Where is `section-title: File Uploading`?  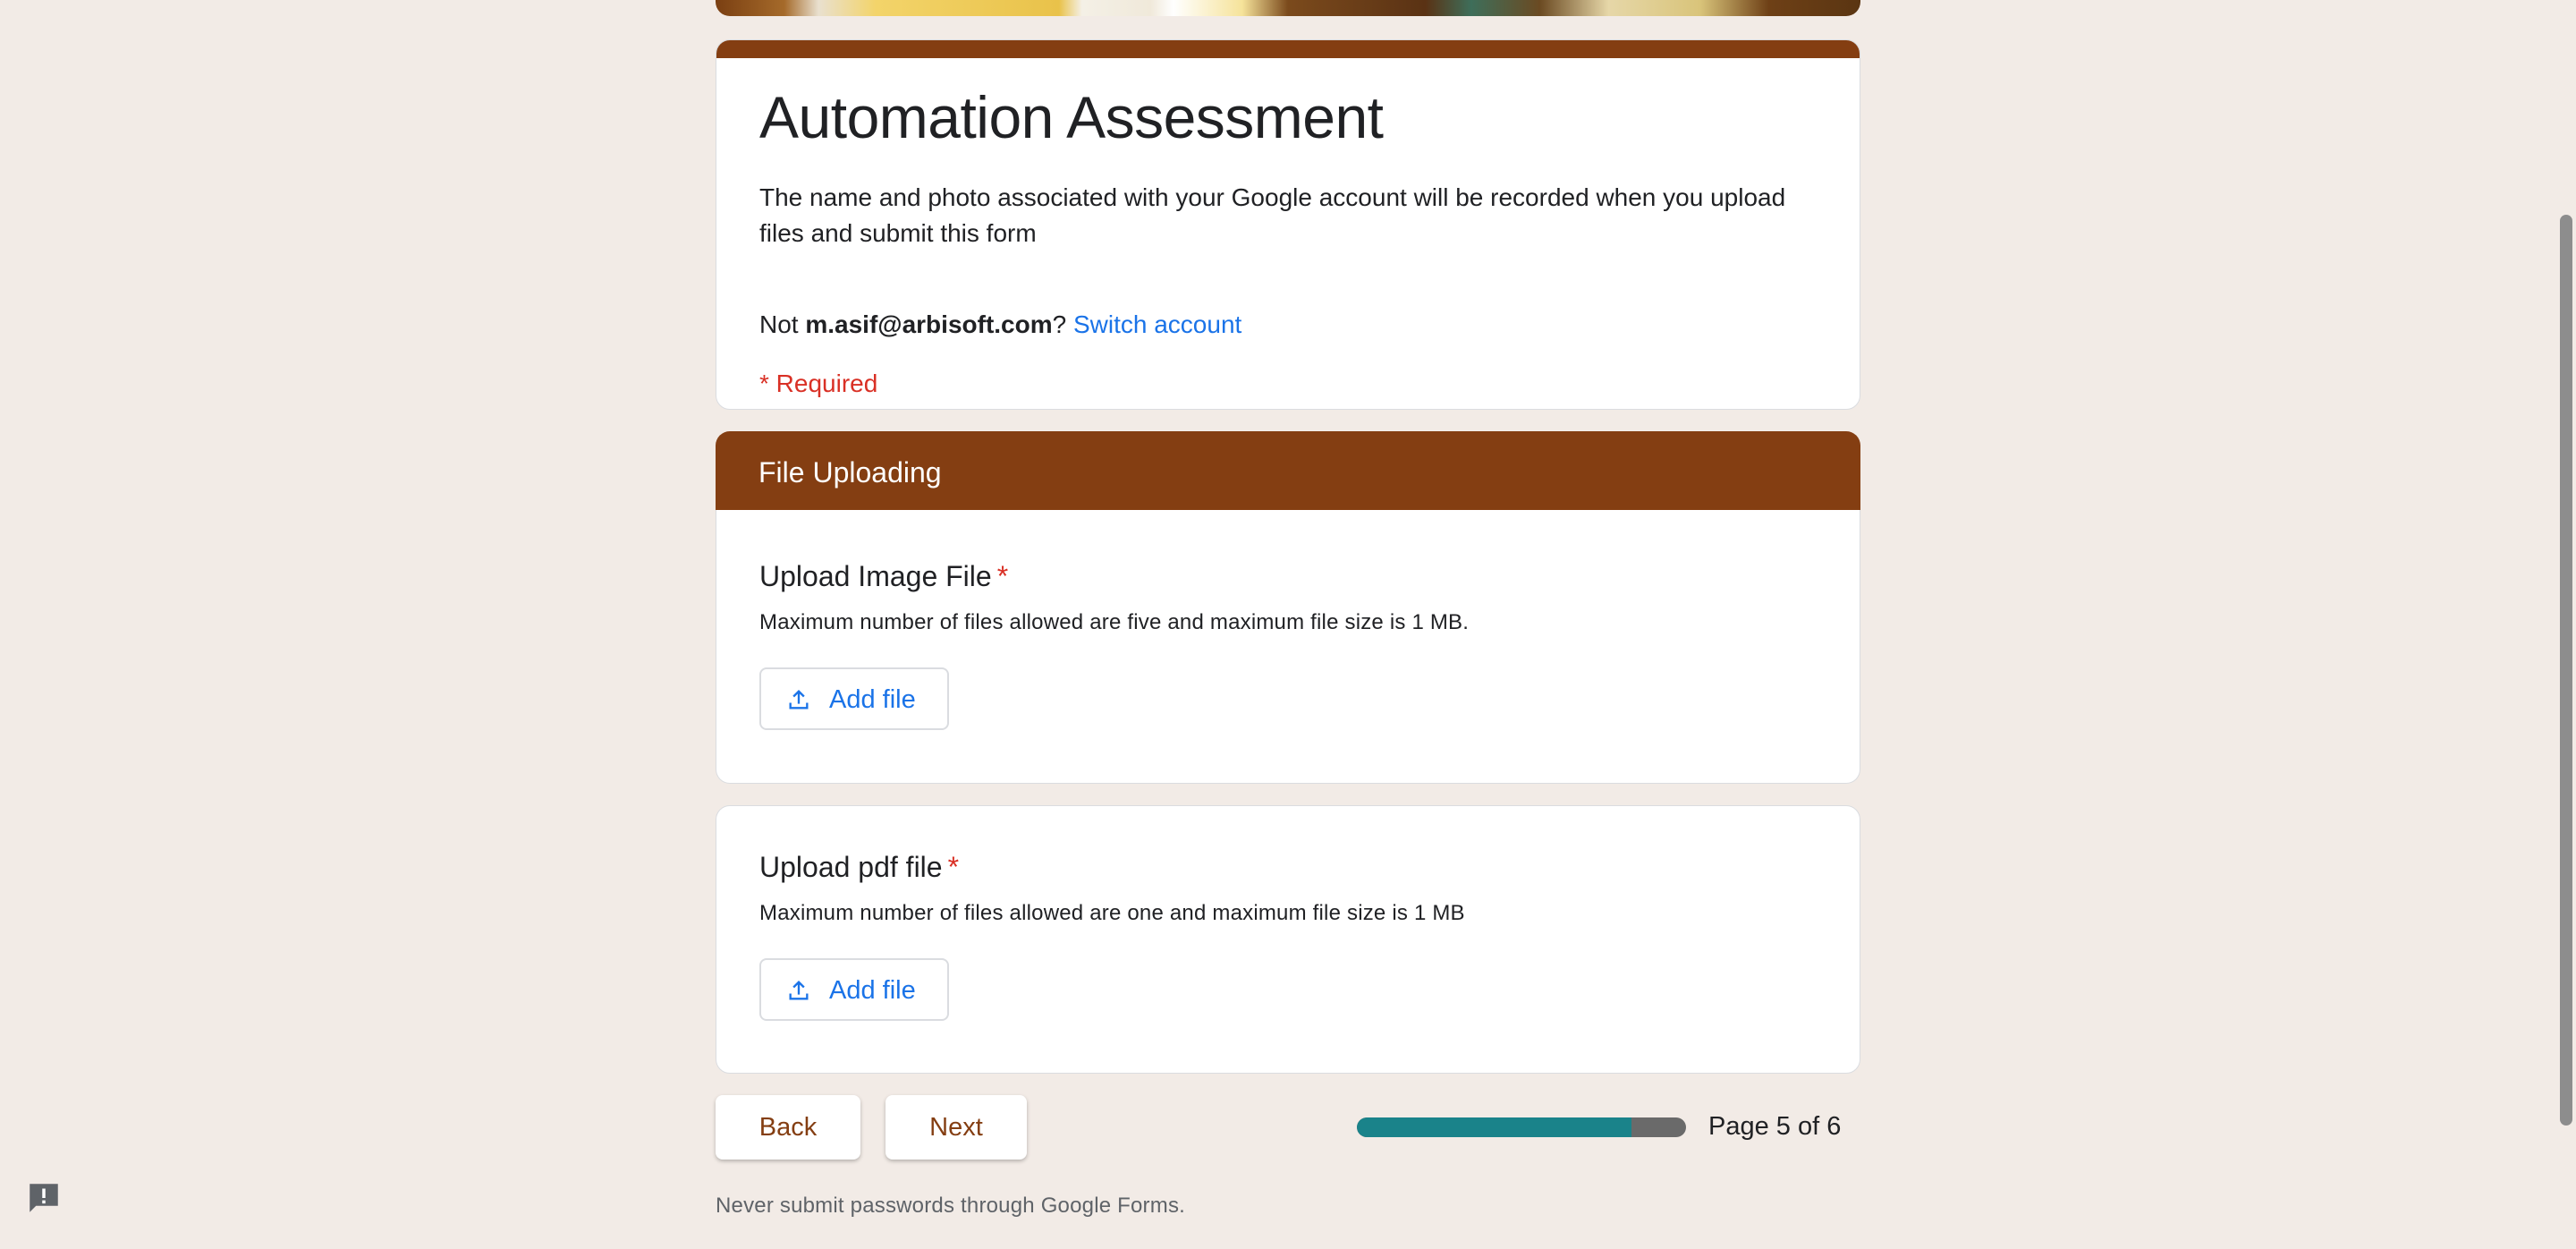
section-title: File Uploading is located at coordinates (850, 473).